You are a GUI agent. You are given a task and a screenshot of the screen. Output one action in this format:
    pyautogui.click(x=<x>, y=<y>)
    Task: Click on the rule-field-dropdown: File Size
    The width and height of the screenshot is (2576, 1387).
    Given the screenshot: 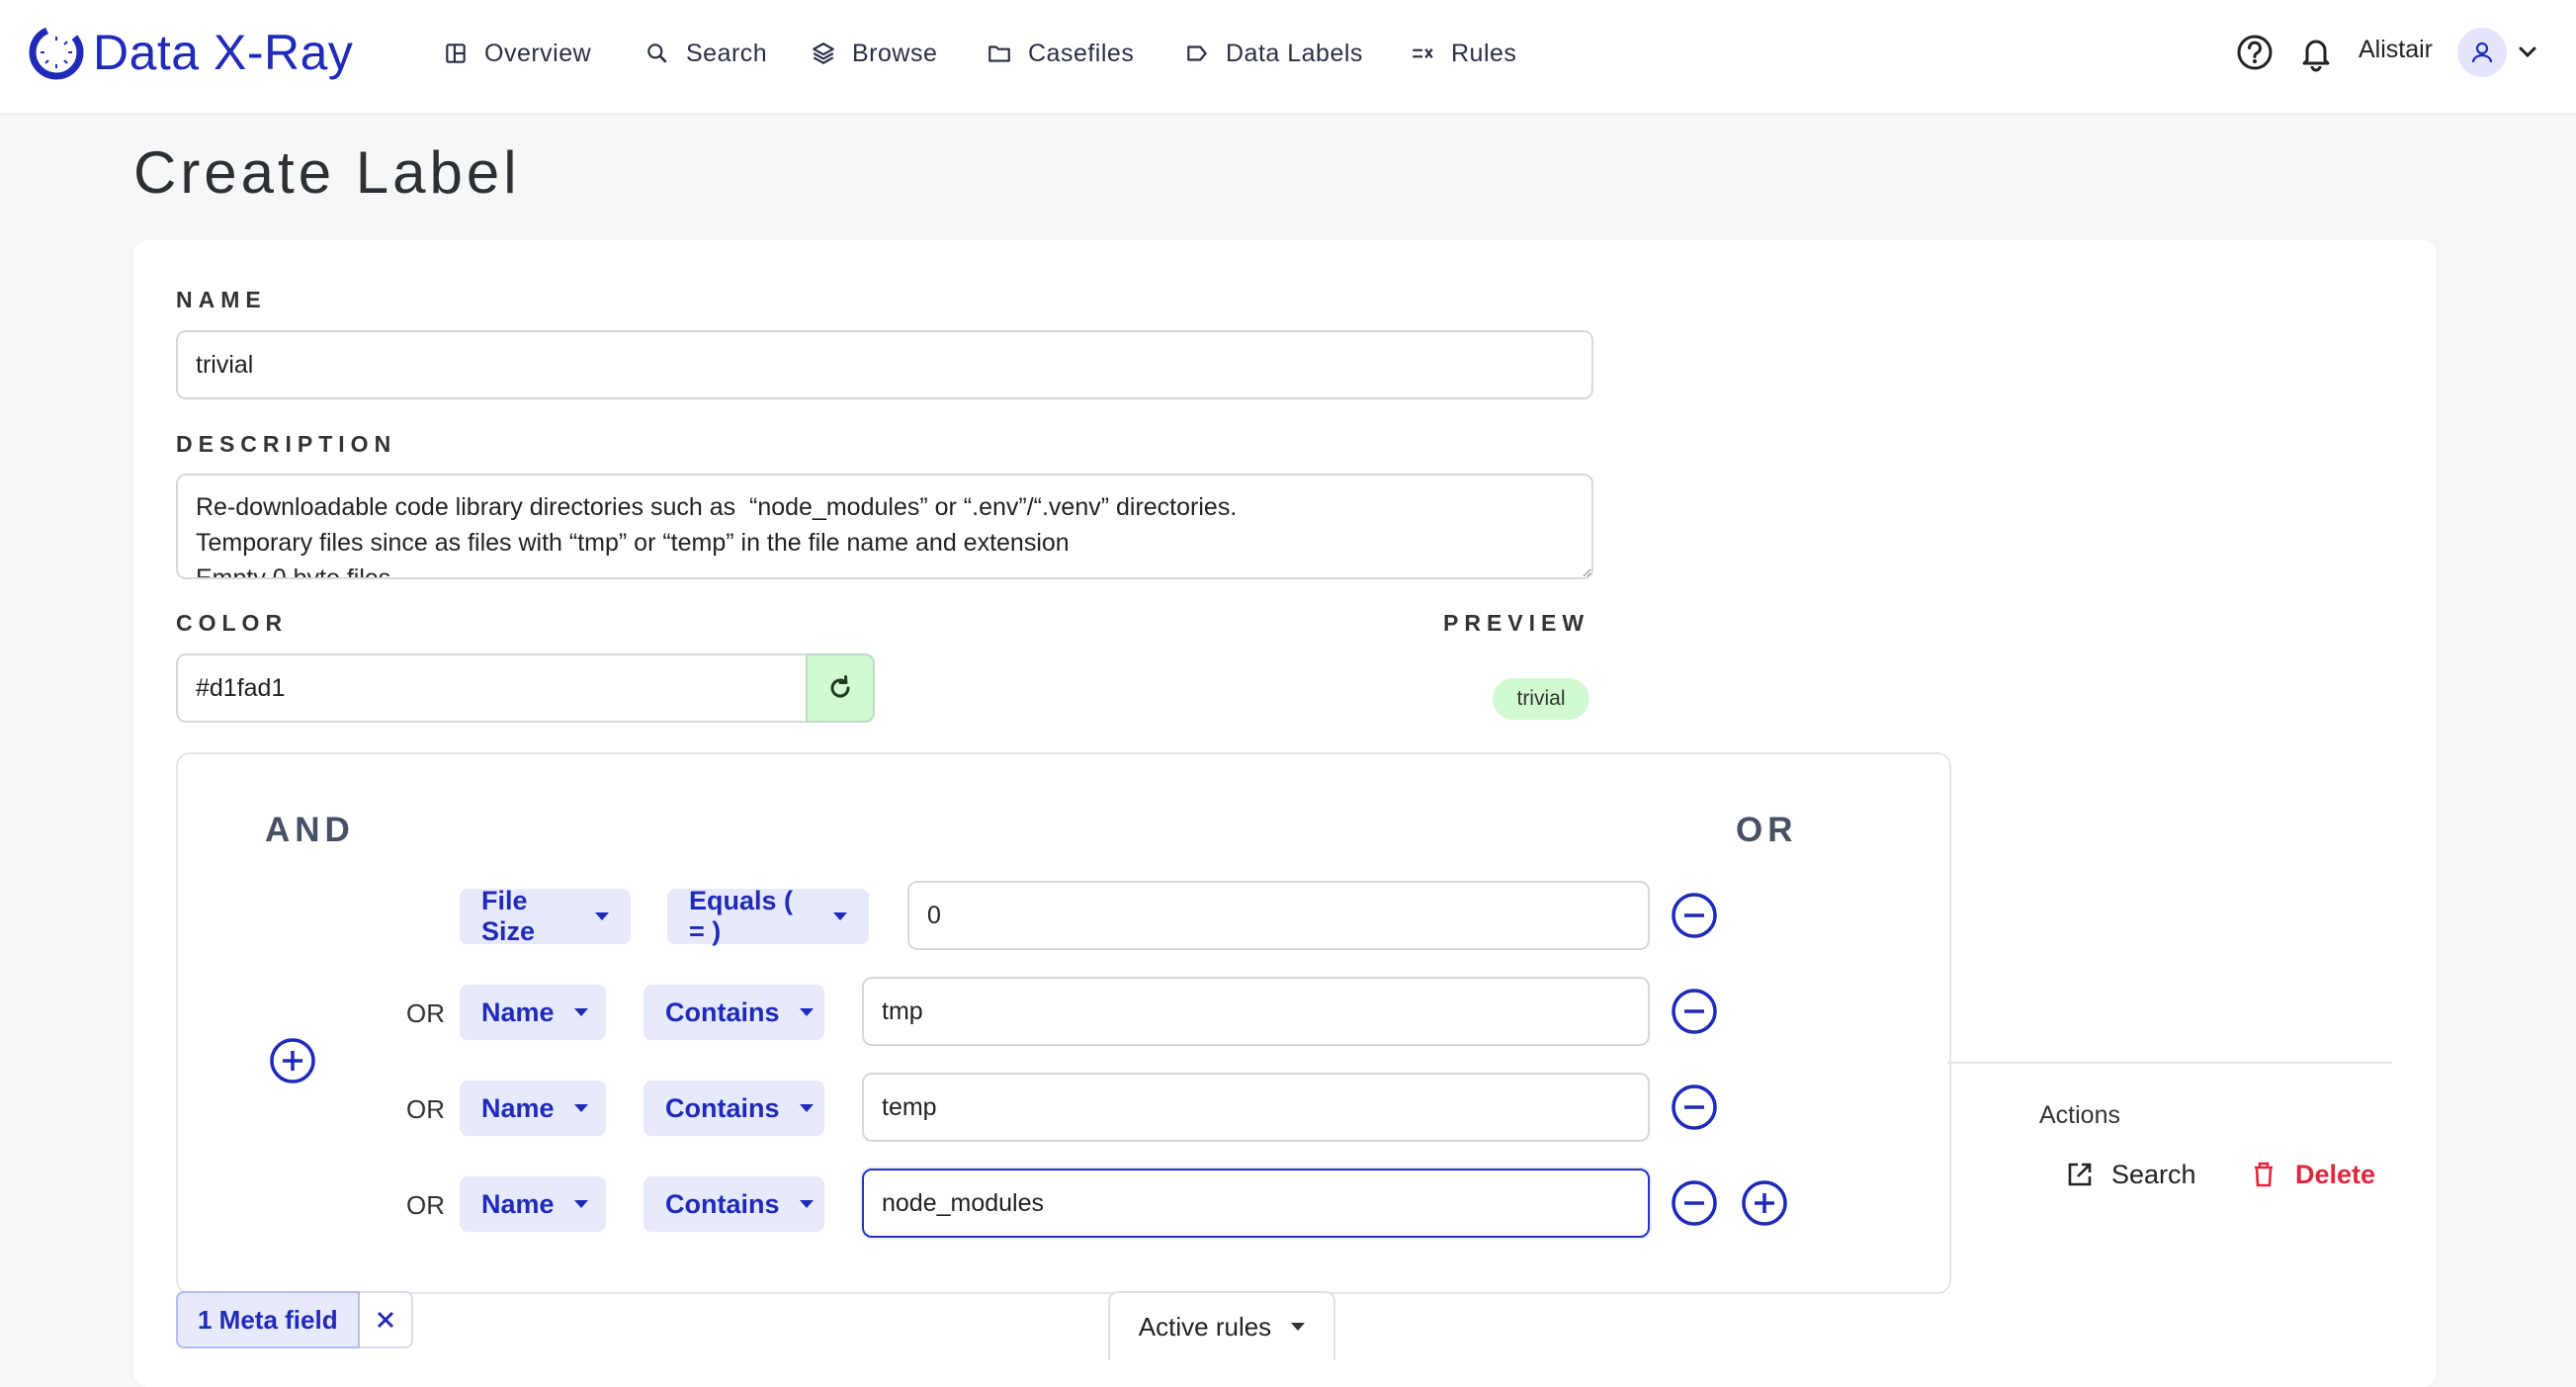 What is the action you would take?
    pyautogui.click(x=545, y=916)
    